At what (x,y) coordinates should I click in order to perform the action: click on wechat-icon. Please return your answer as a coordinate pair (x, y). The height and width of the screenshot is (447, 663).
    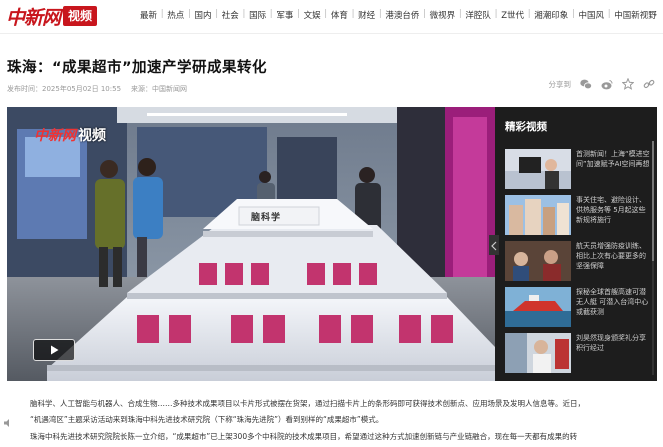
    Looking at the image, I should click on (586, 84).